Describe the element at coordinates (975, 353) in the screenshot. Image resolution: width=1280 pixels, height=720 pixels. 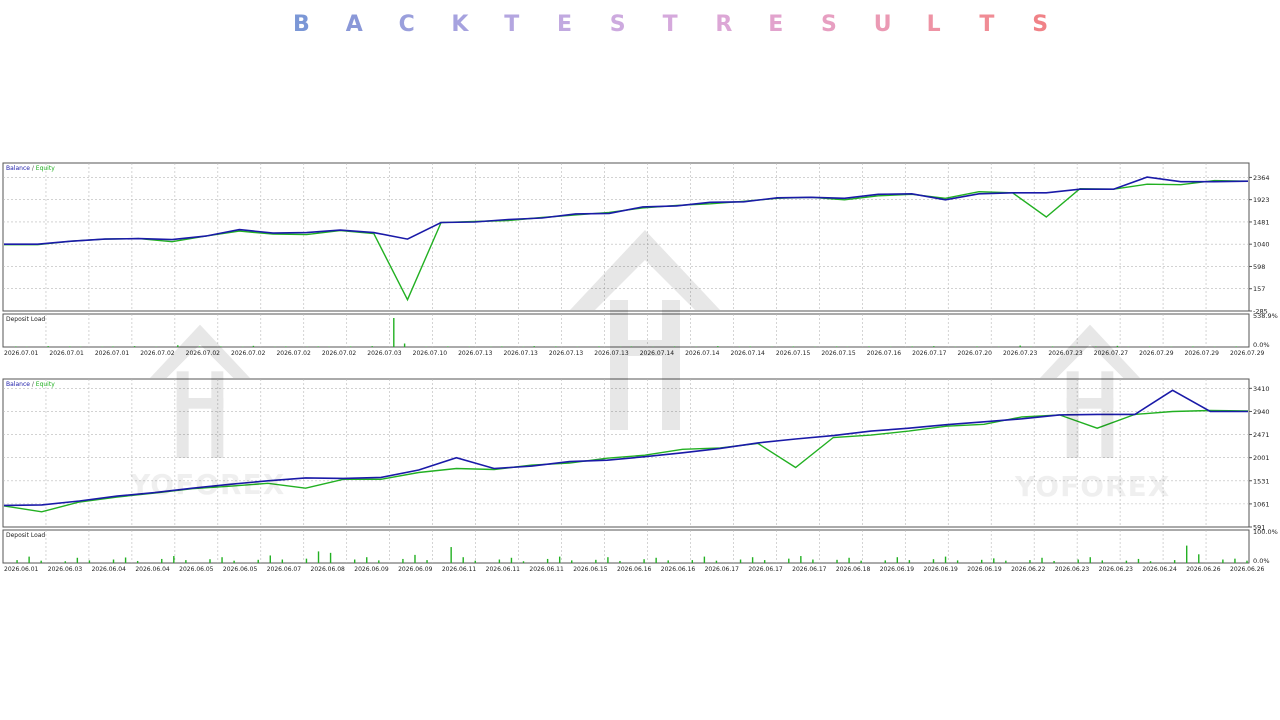
I see `x-tick-label: 2026.07.20` at that location.